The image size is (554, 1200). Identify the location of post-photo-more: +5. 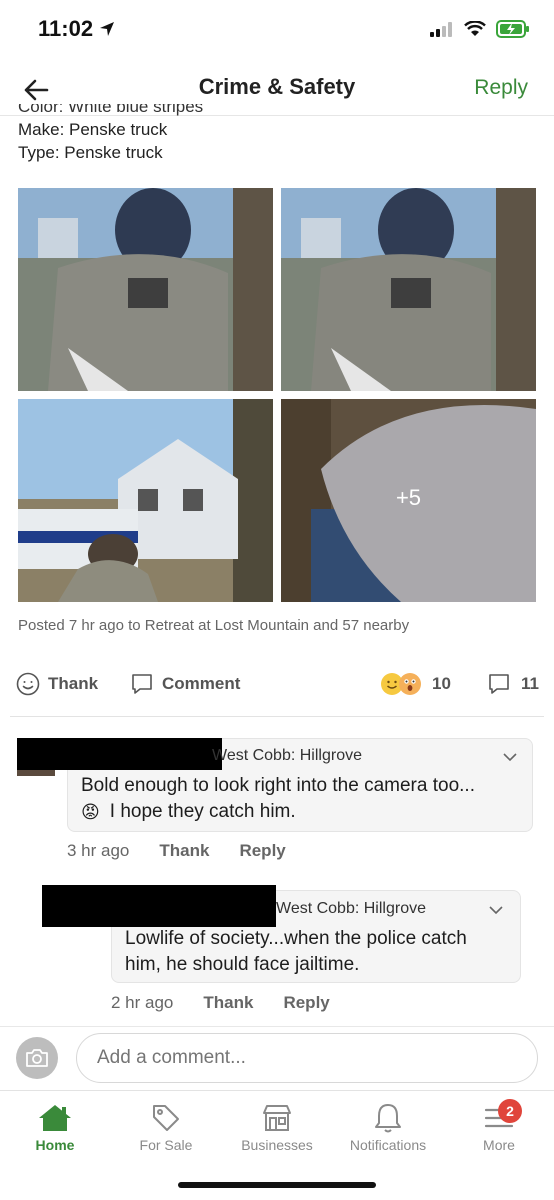
(408, 500).